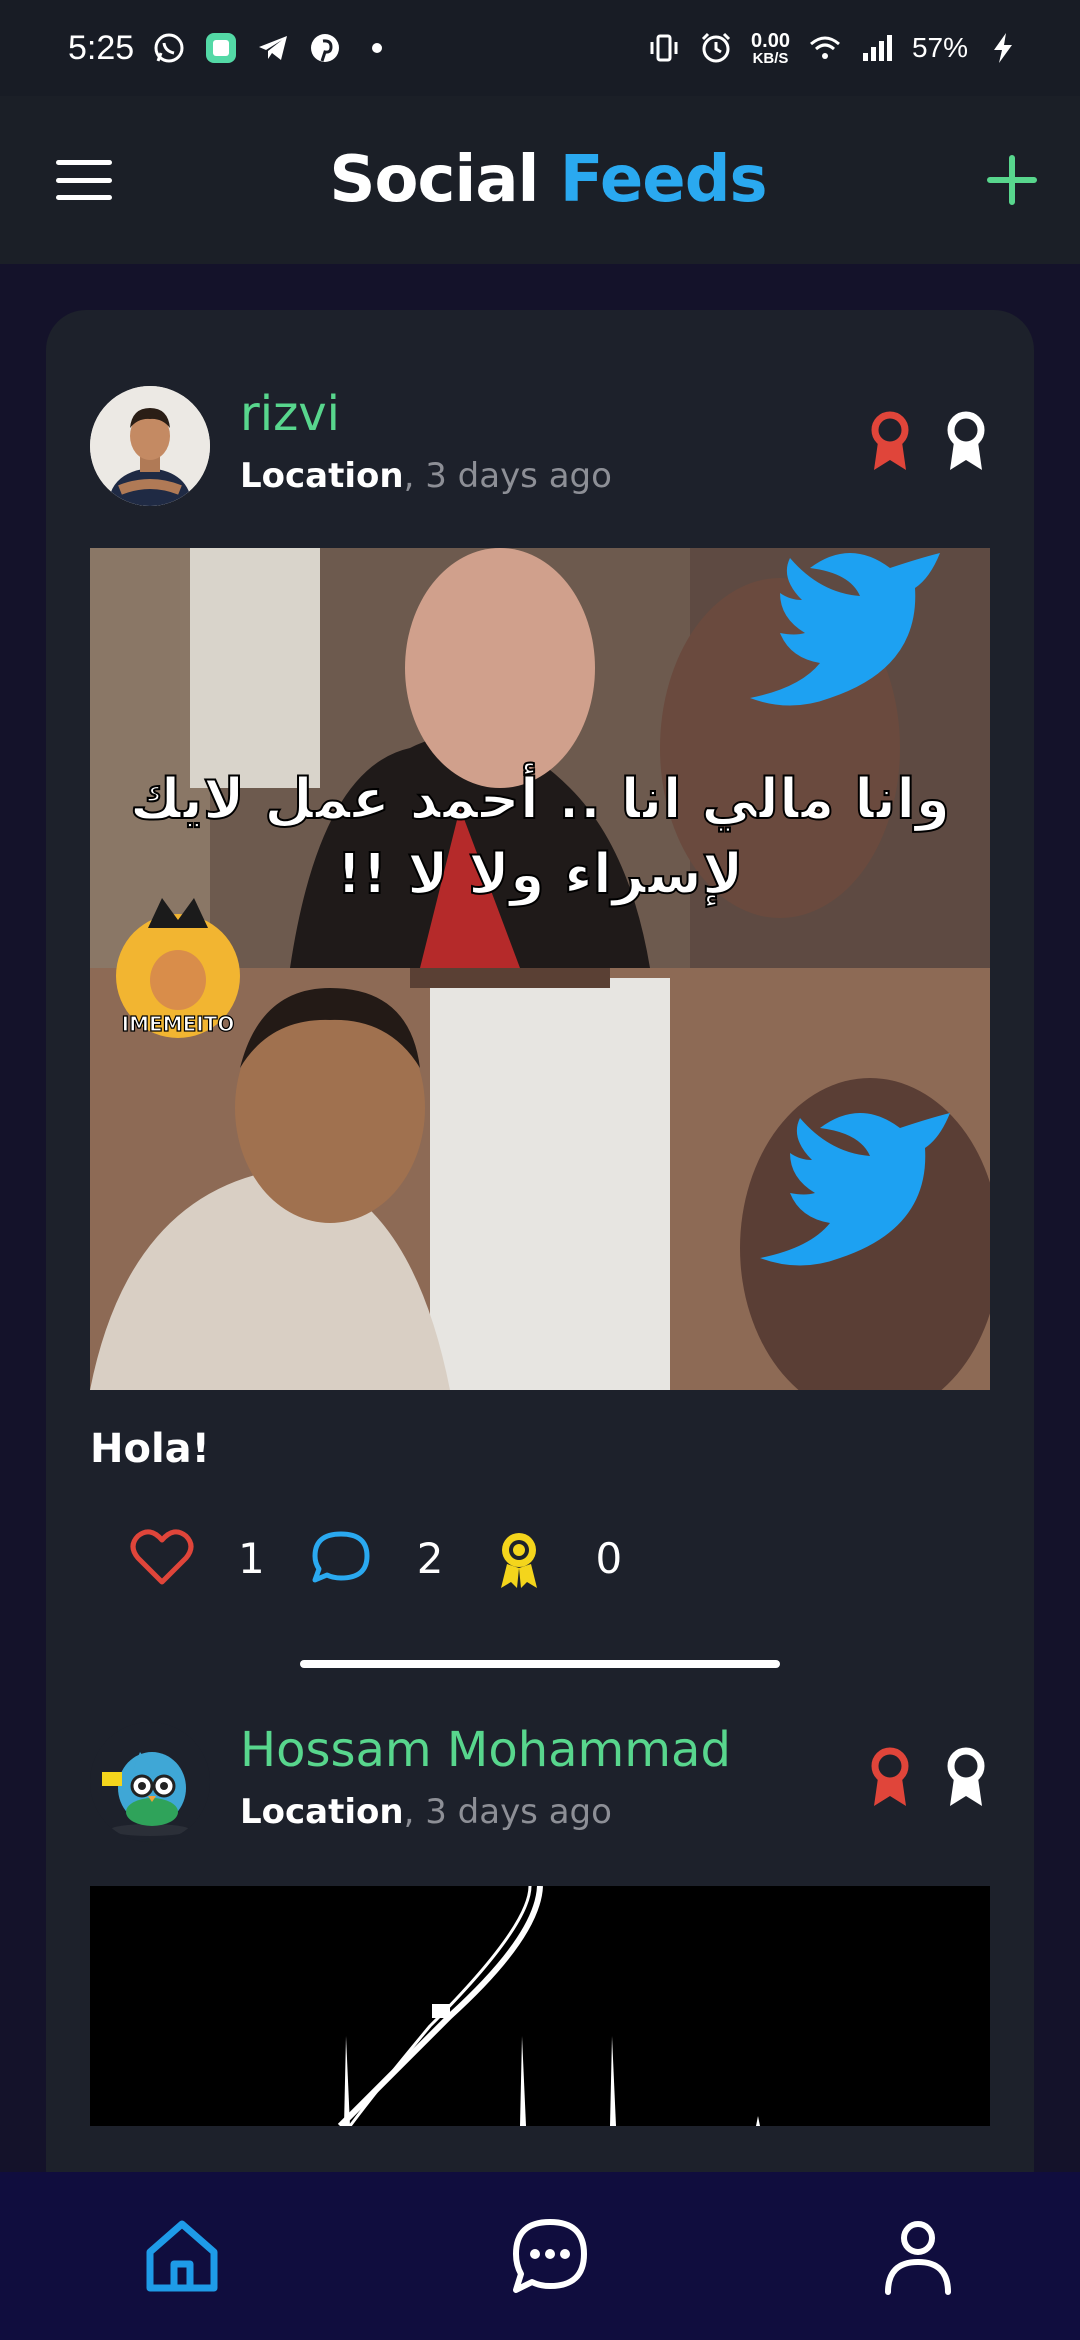  I want to click on post-image, so click(540, 2006).